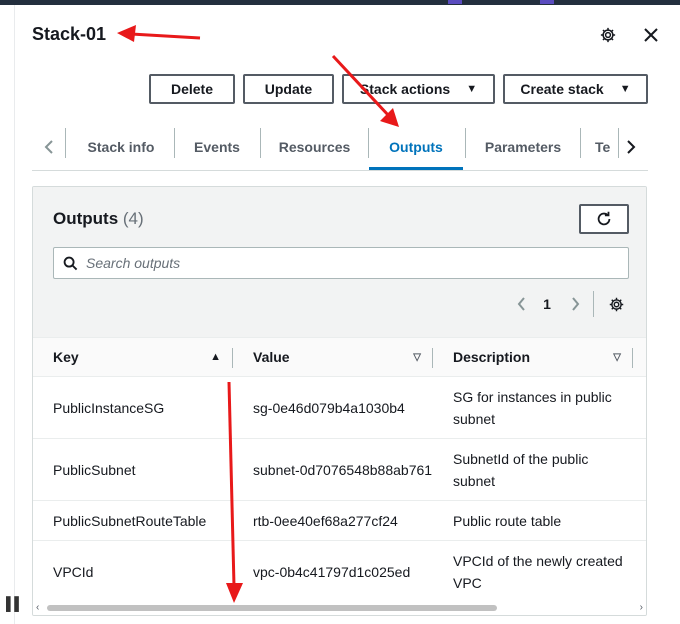 This screenshot has width=680, height=624. I want to click on cell-key: VPCId, so click(133, 571).